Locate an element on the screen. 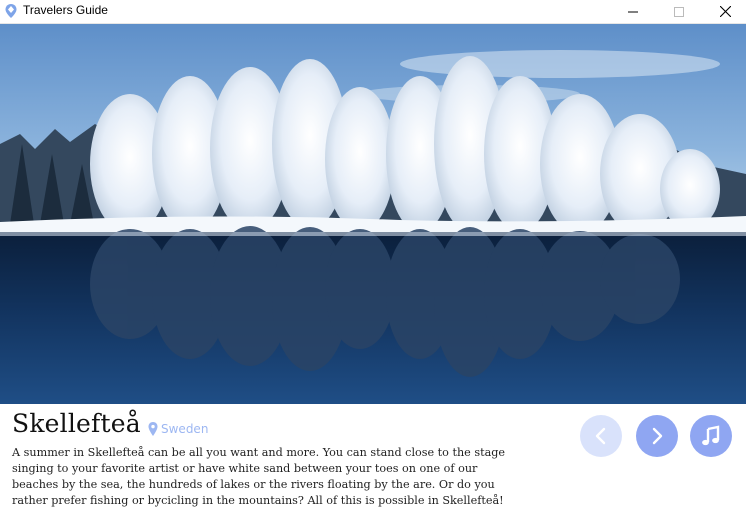 Image resolution: width=746 pixels, height=515 pixels. country-label: Sweden is located at coordinates (185, 429).